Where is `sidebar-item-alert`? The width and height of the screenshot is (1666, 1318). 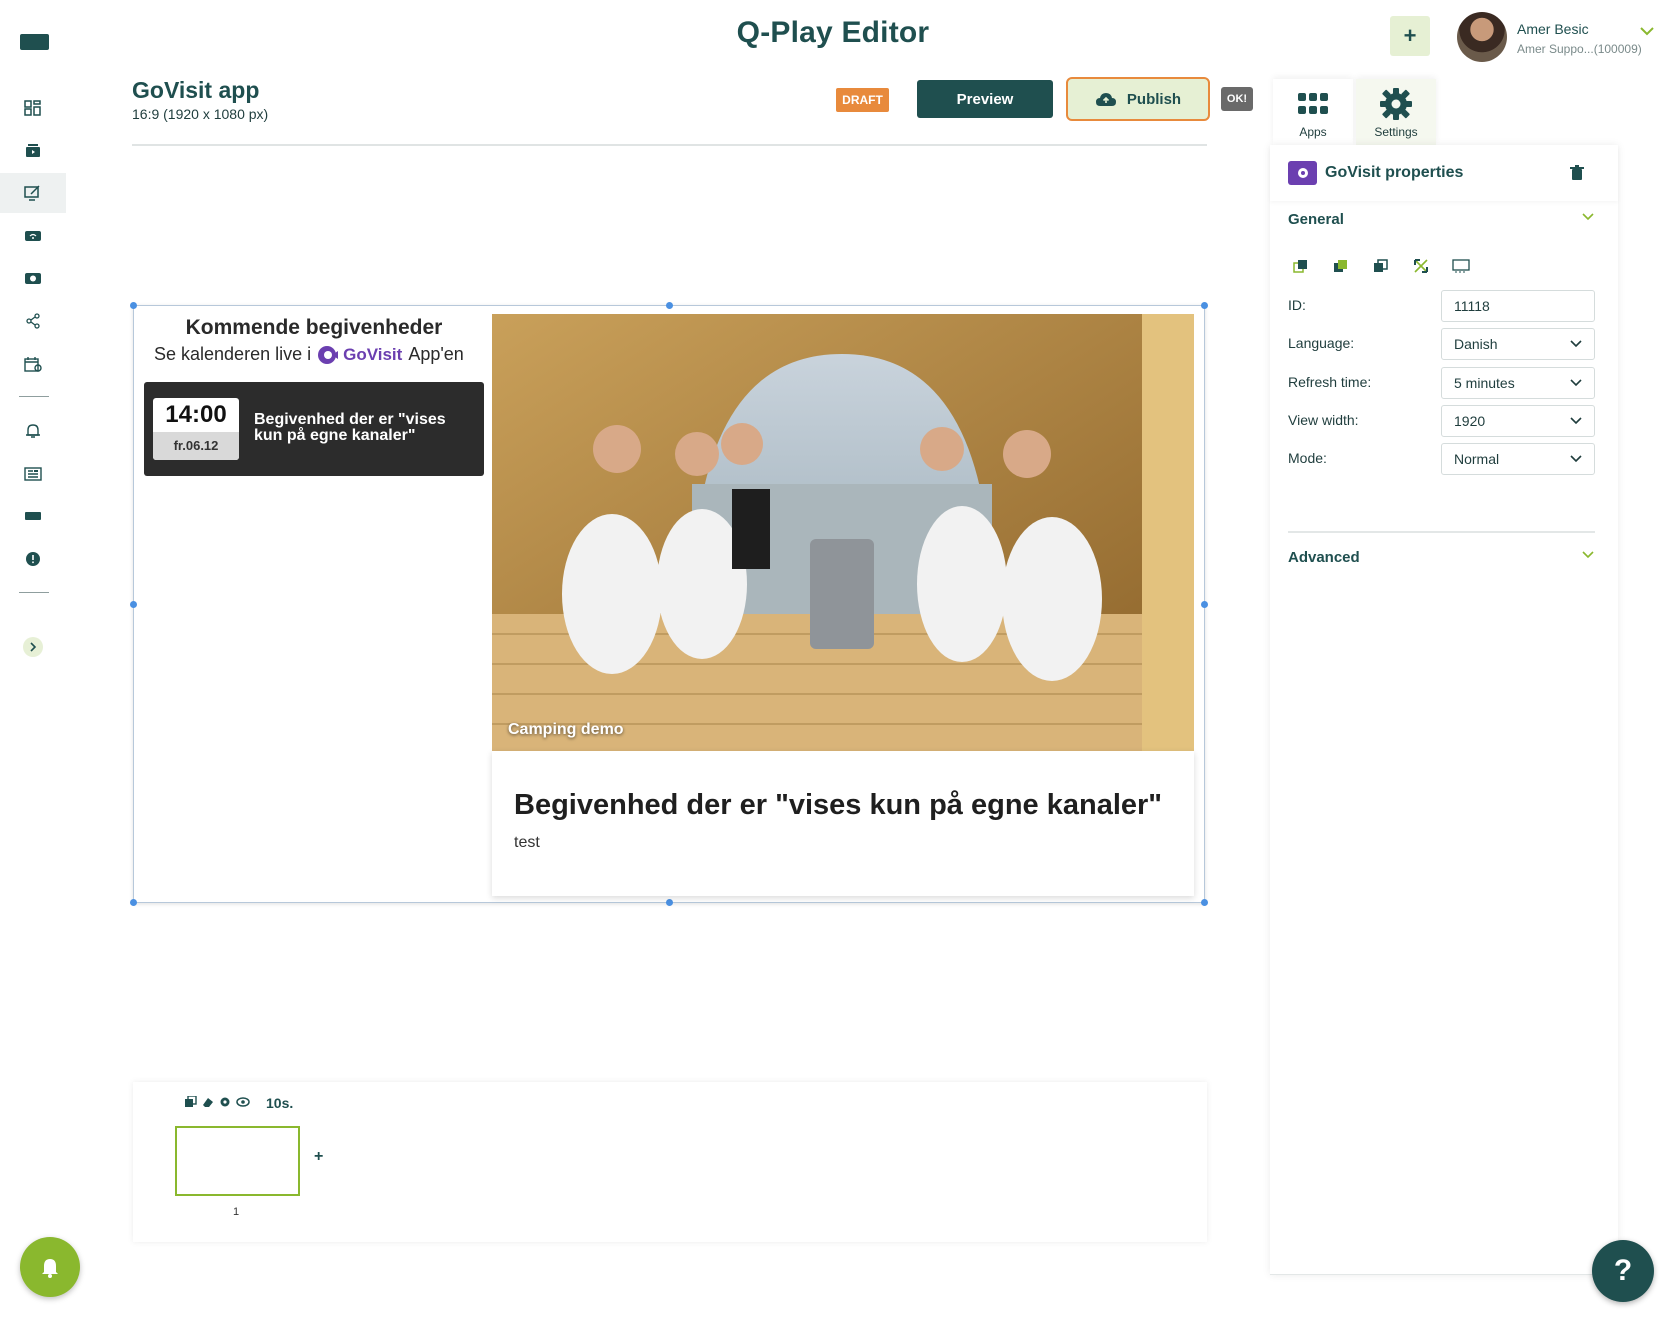
sidebar-item-alert is located at coordinates (33, 559).